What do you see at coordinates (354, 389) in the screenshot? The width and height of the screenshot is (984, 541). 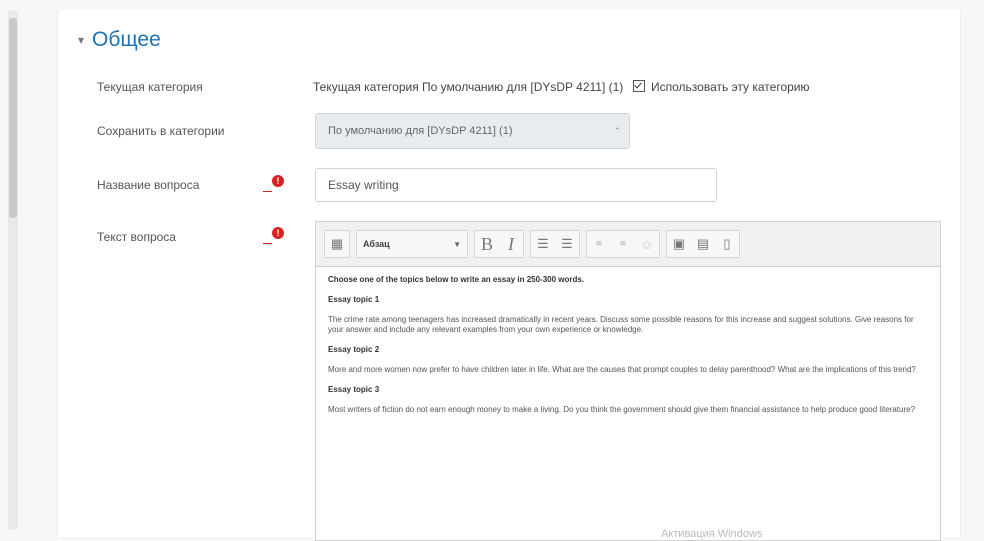 I see `topic3-title: Essay topic 3` at bounding box center [354, 389].